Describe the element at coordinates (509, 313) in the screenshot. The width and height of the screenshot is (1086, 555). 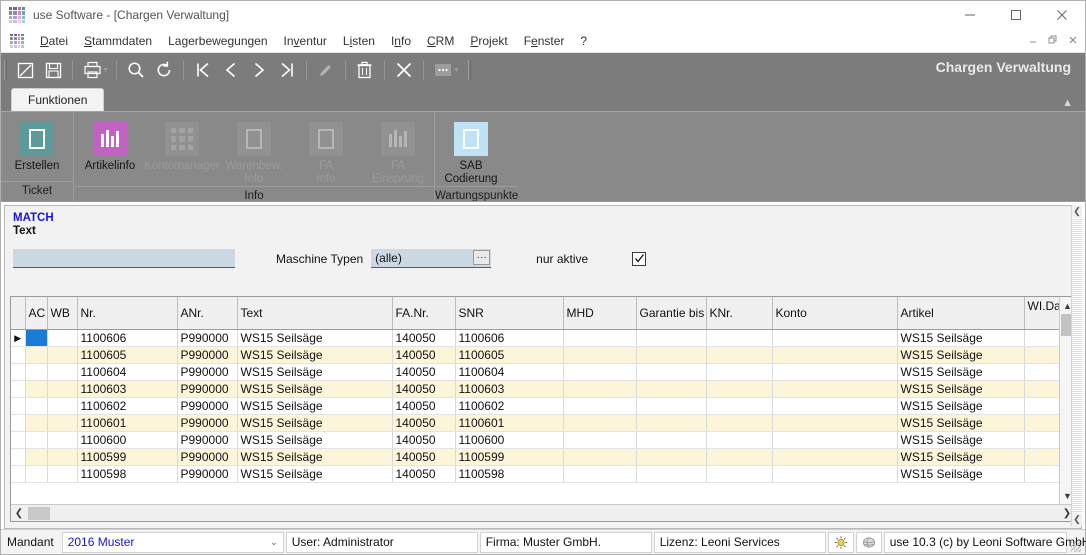
I see `grid-header-snr: SNR` at that location.